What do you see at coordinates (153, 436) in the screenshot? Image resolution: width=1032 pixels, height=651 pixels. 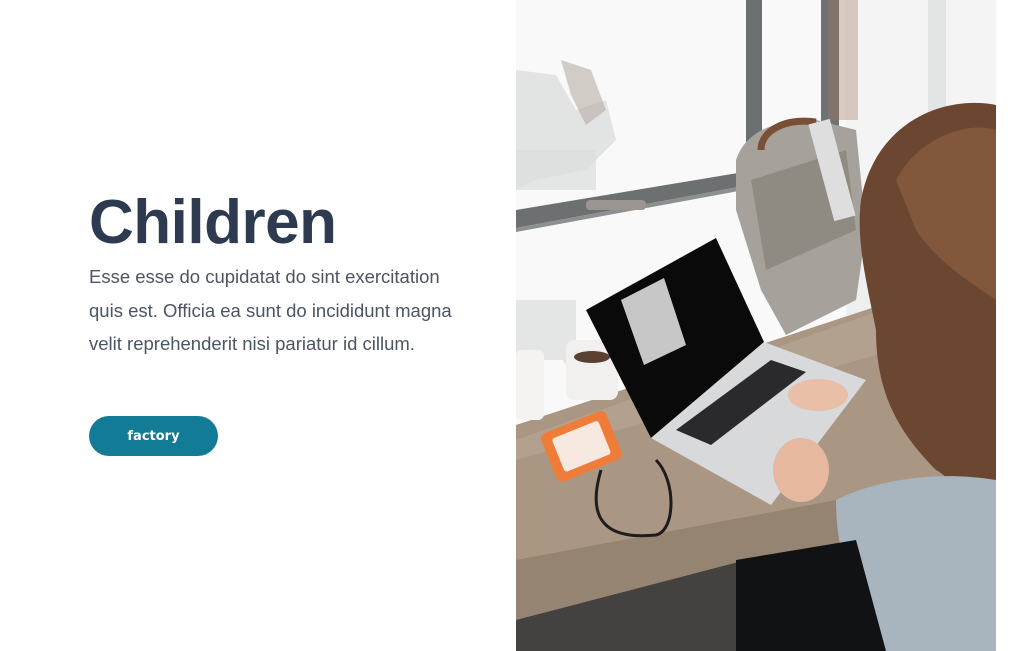 I see `factory-button: factory` at bounding box center [153, 436].